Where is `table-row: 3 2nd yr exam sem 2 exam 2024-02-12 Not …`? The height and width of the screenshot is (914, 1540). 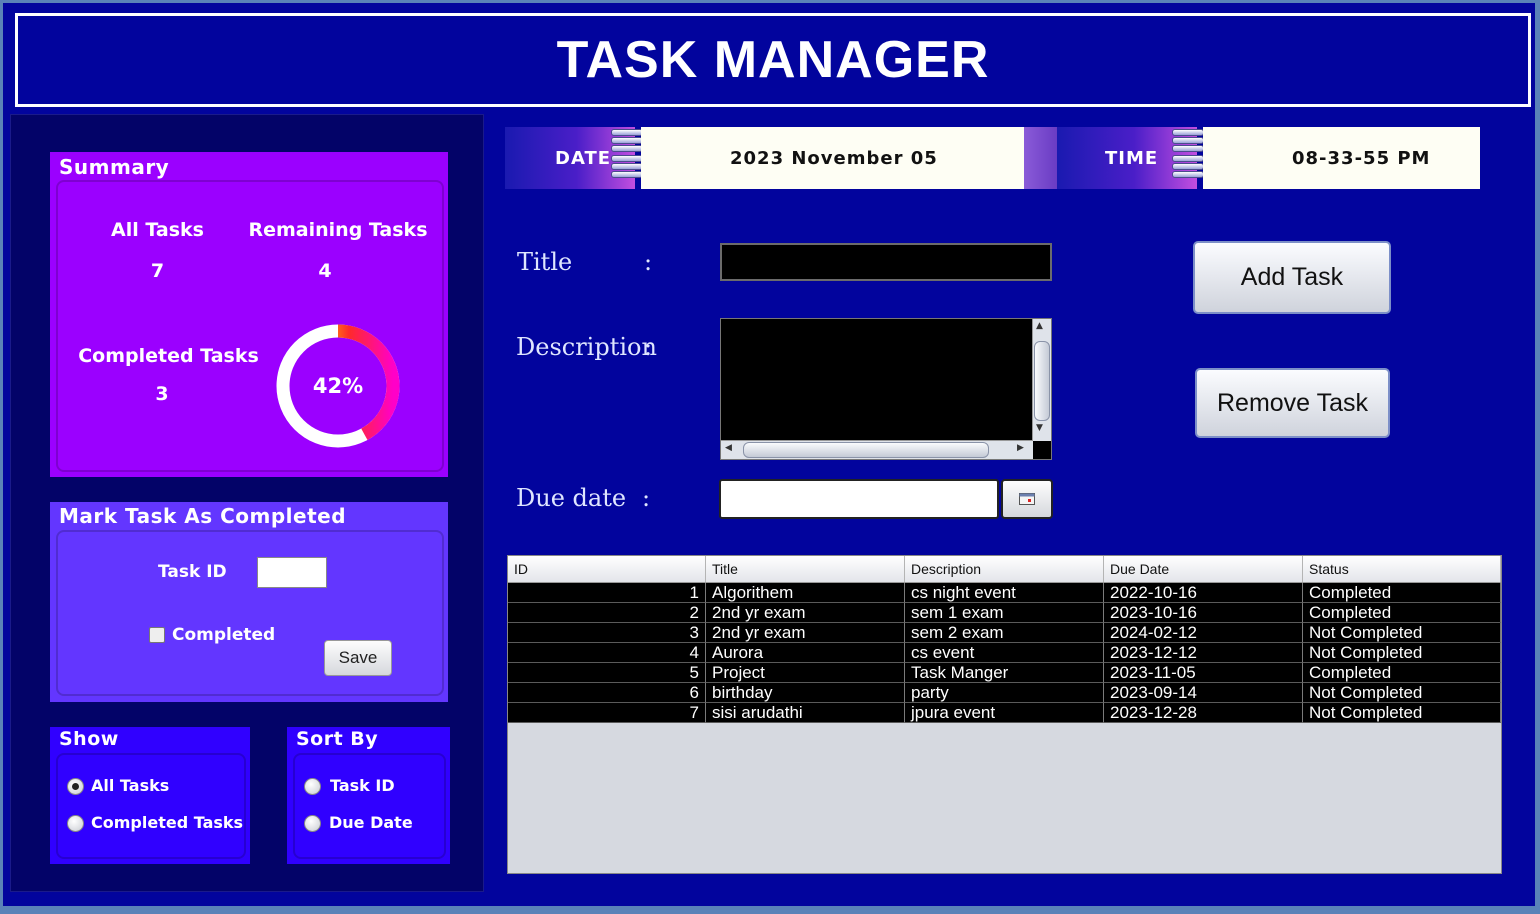
table-row: 3 2nd yr exam sem 2 exam 2024-02-12 Not … is located at coordinates (1004, 633).